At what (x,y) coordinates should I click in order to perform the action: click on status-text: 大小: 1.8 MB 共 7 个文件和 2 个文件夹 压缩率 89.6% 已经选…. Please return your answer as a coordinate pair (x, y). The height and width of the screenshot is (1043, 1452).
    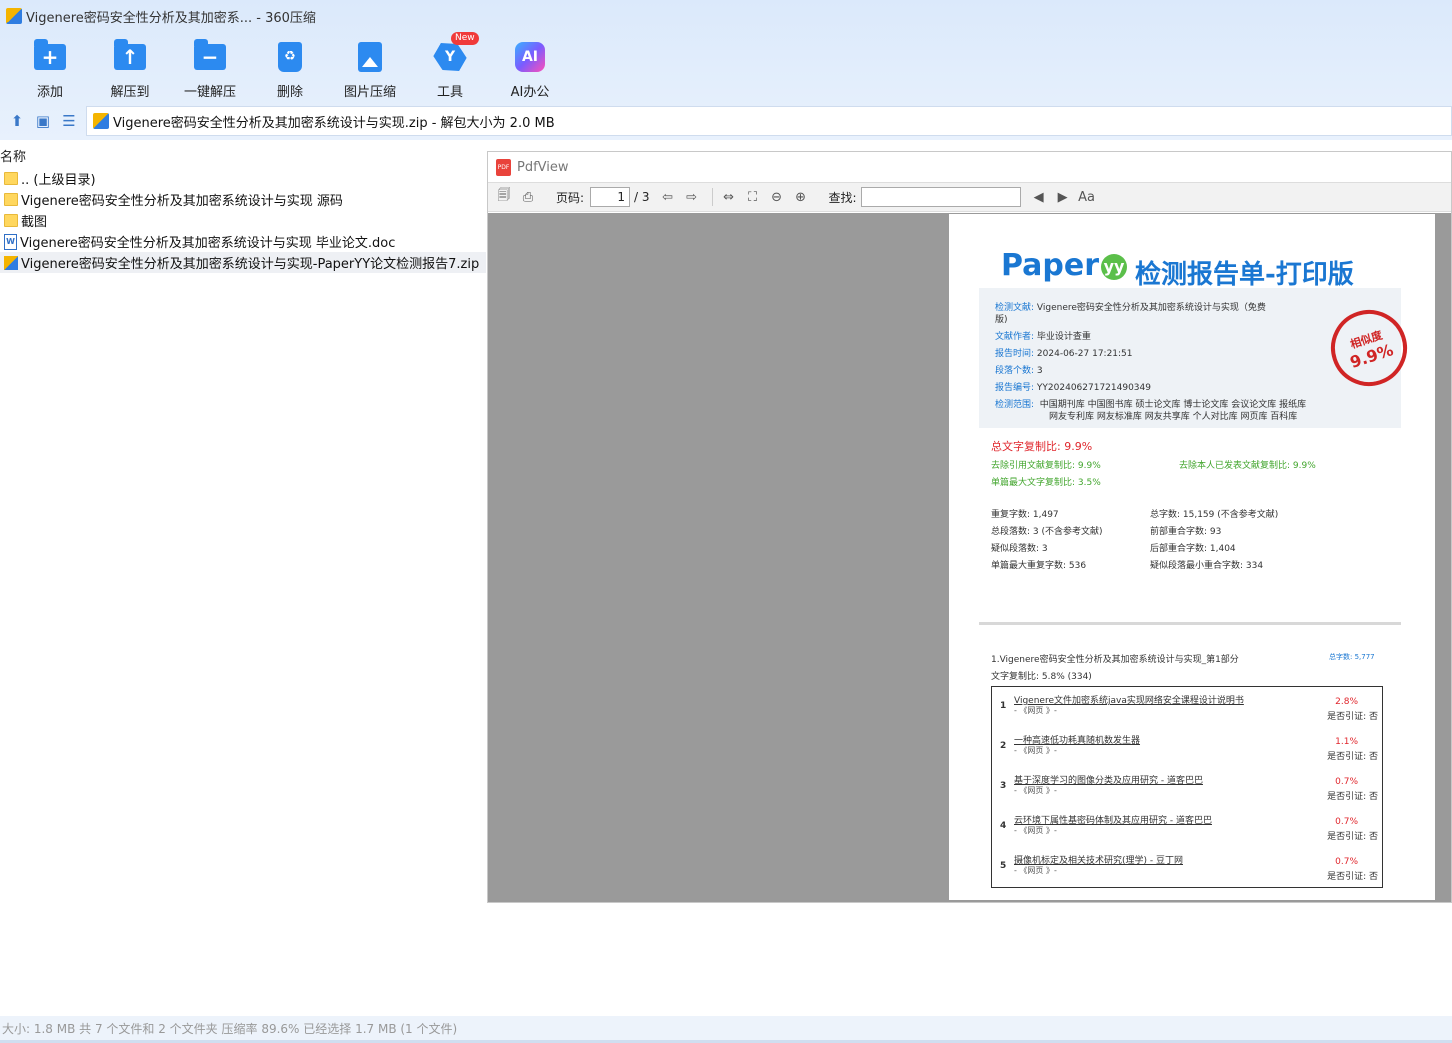
    Looking at the image, I should click on (230, 1028).